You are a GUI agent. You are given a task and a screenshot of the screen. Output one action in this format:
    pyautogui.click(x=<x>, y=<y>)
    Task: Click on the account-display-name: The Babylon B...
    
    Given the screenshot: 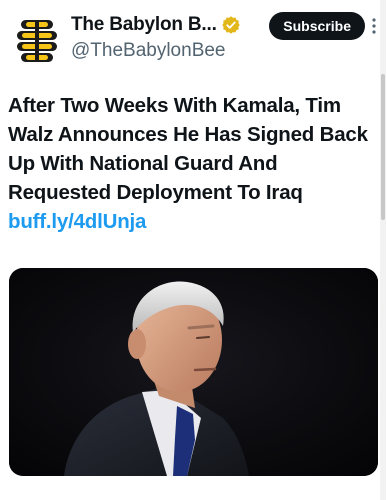 What is the action you would take?
    pyautogui.click(x=144, y=25)
    